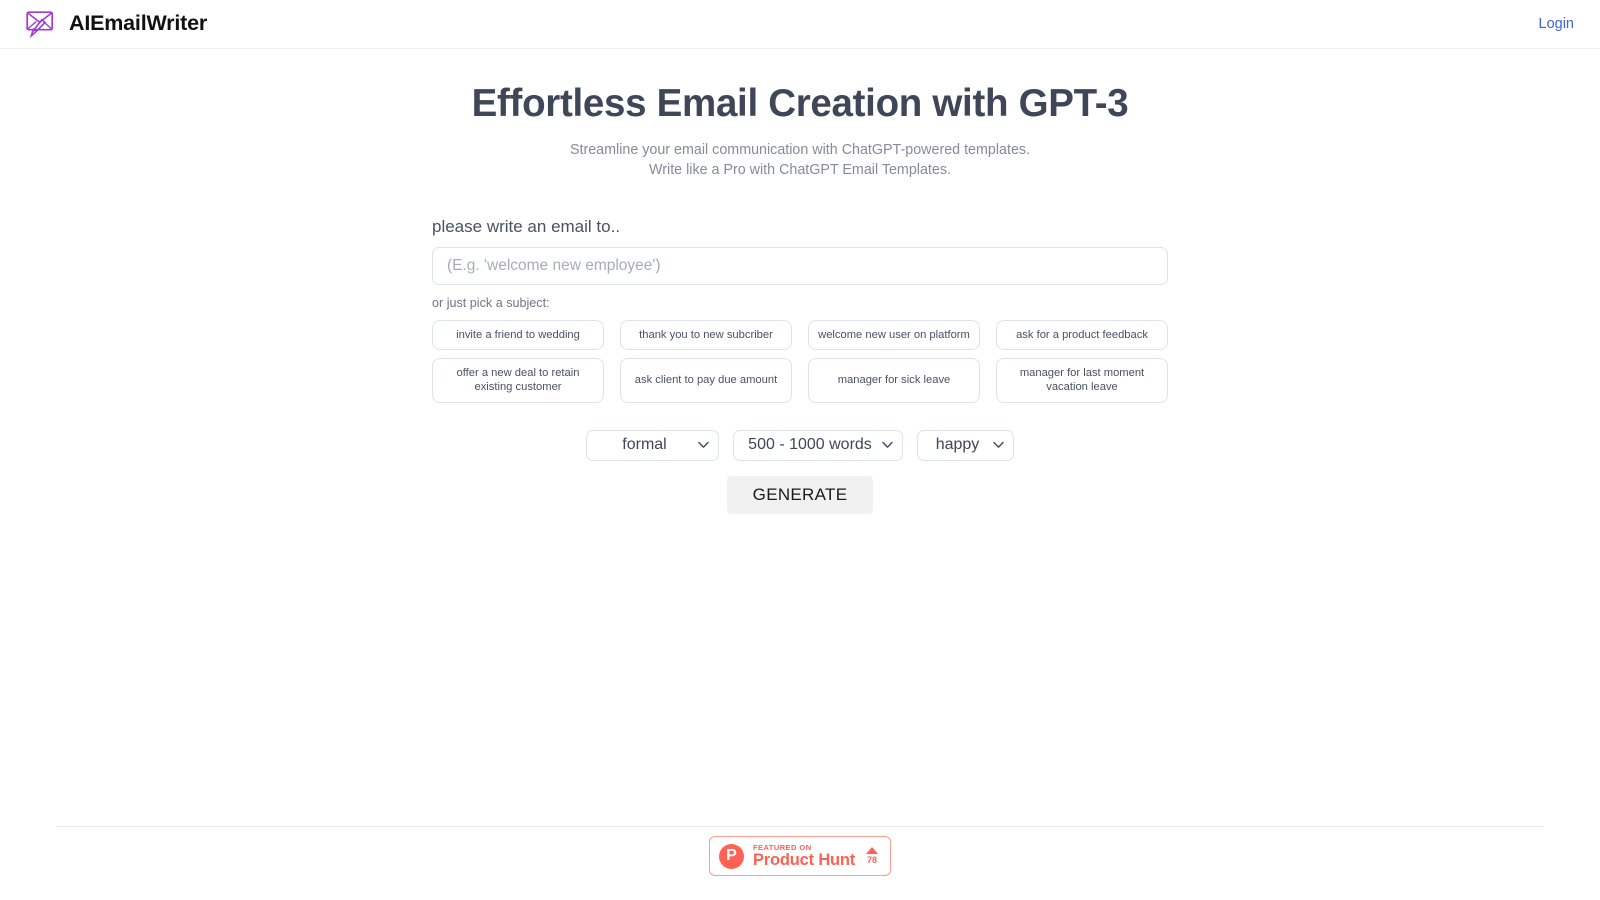  I want to click on subject-chip: invite a friend to wedding, so click(518, 334).